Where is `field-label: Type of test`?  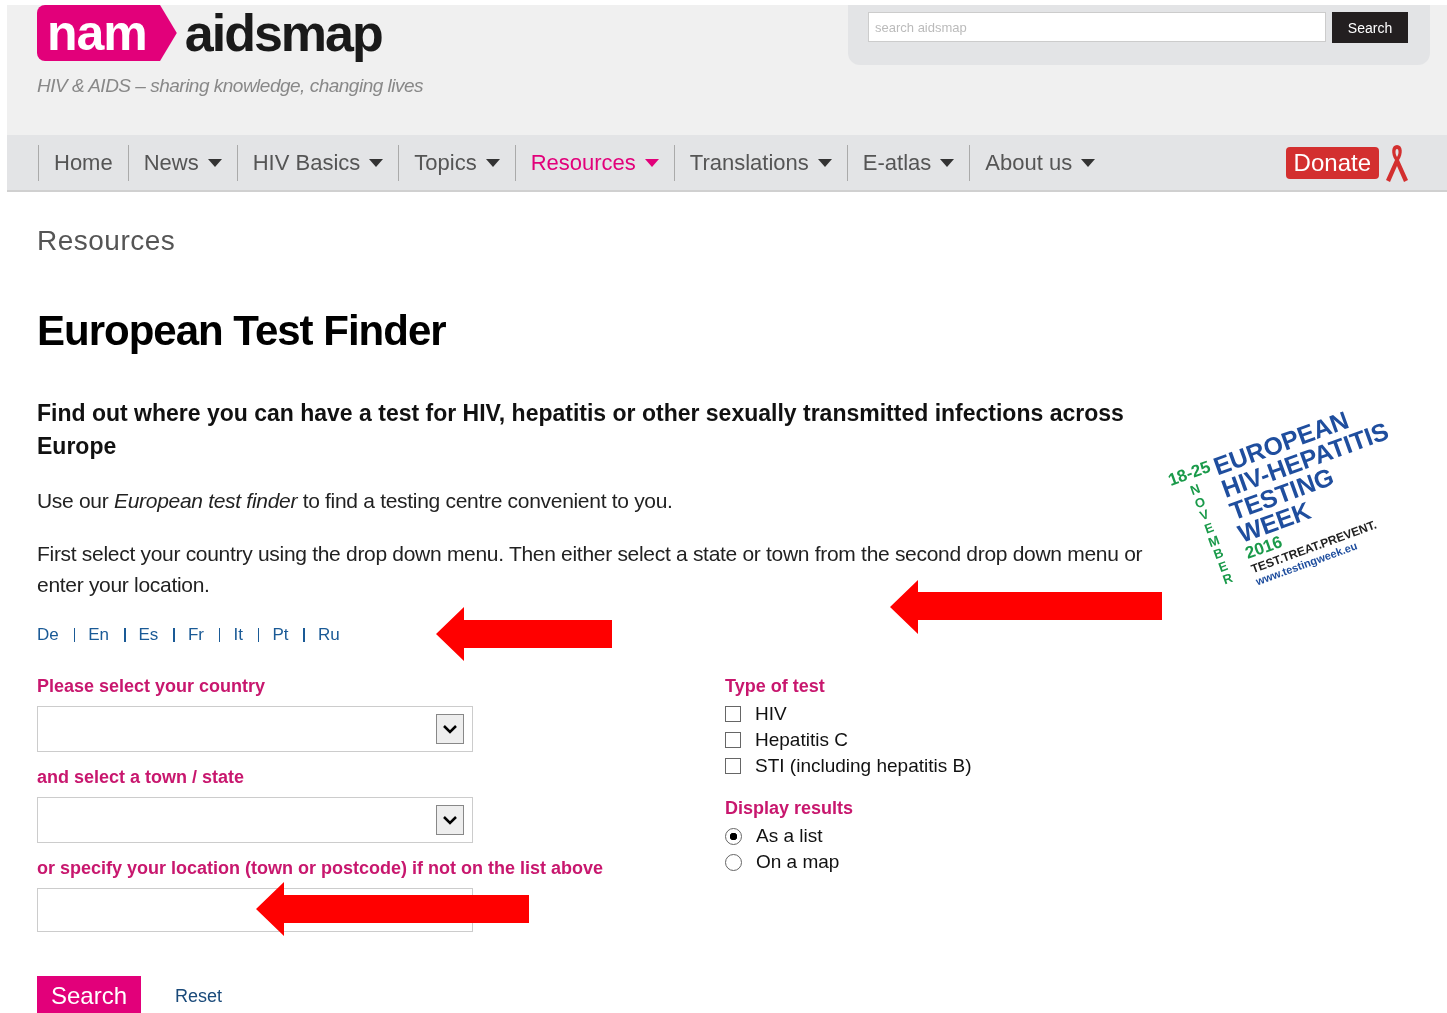
field-label: Type of test is located at coordinates (775, 686).